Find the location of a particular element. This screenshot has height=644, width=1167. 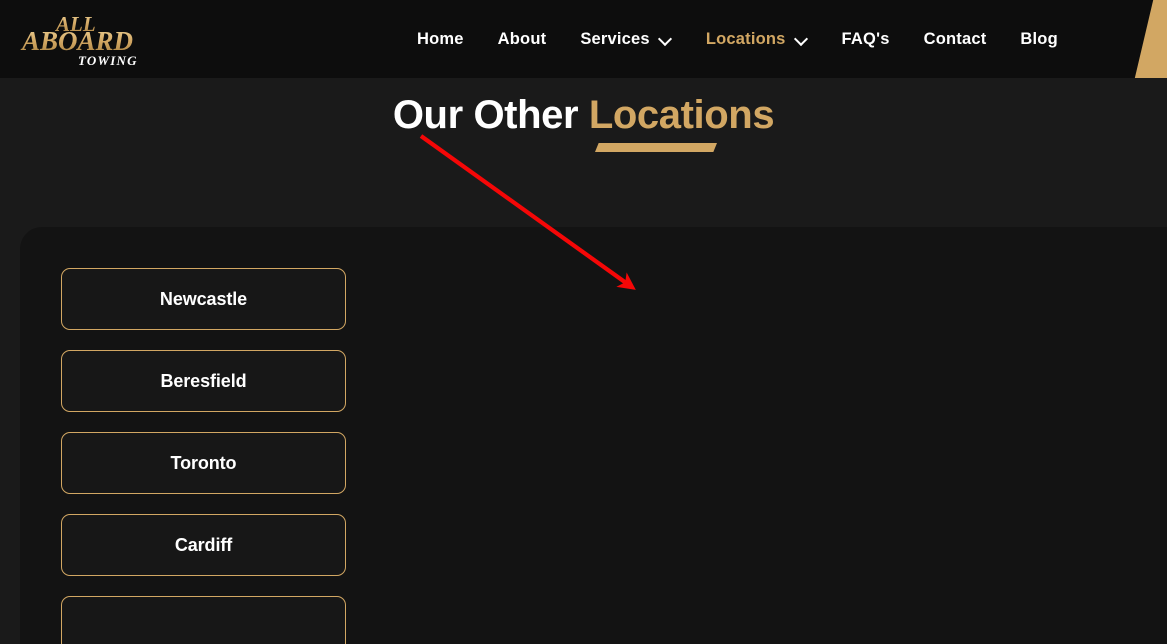

nav-item-about: About is located at coordinates (522, 39).